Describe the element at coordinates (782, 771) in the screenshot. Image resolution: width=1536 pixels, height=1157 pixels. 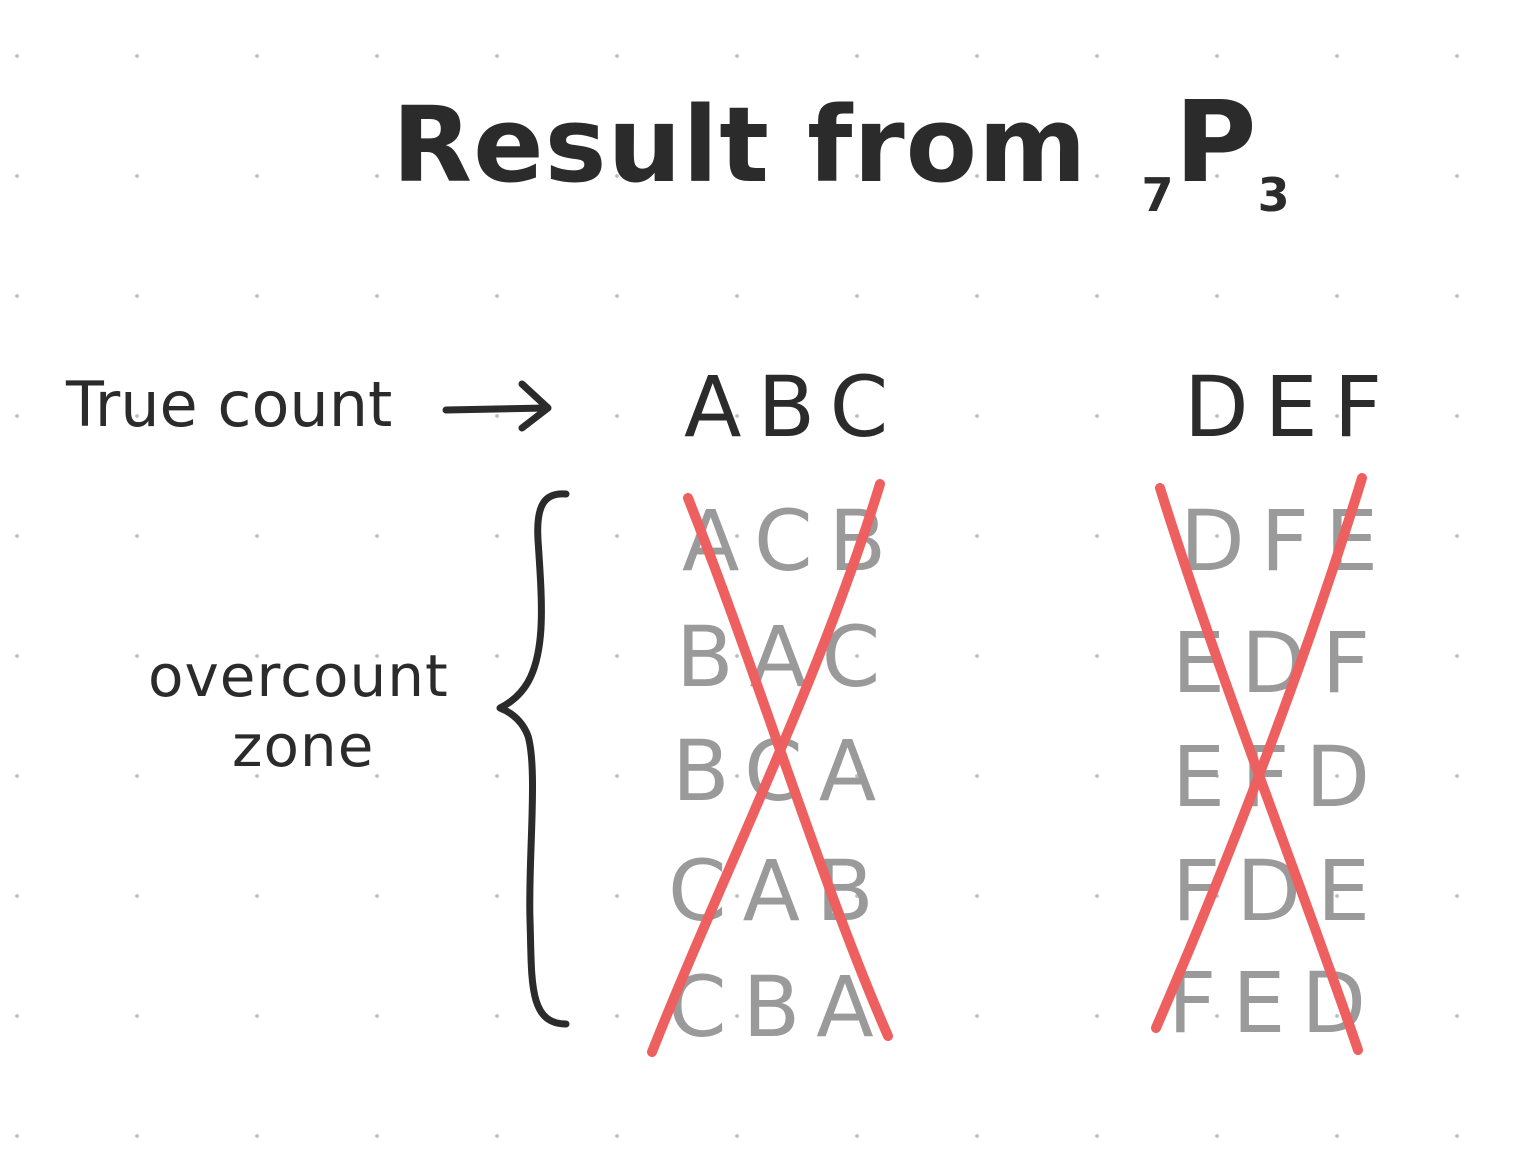
I see `overcount-row: BCA` at that location.